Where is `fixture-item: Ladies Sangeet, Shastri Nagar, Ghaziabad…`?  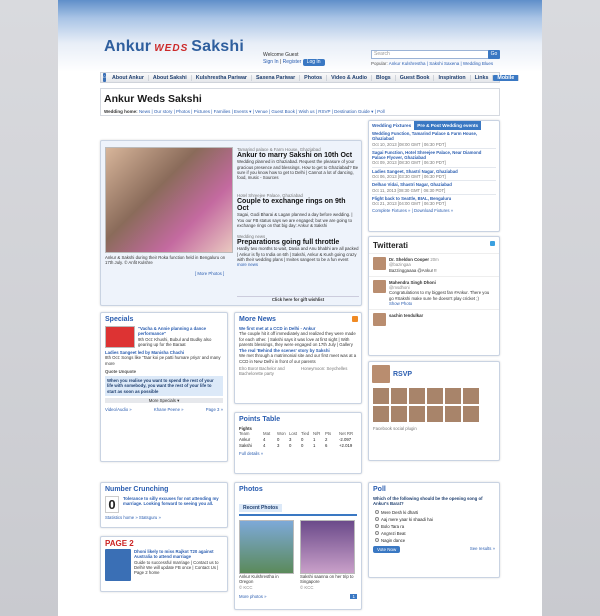 fixture-item: Ladies Sangeet, Shastri Nagar, Ghaziabad… is located at coordinates (434, 175).